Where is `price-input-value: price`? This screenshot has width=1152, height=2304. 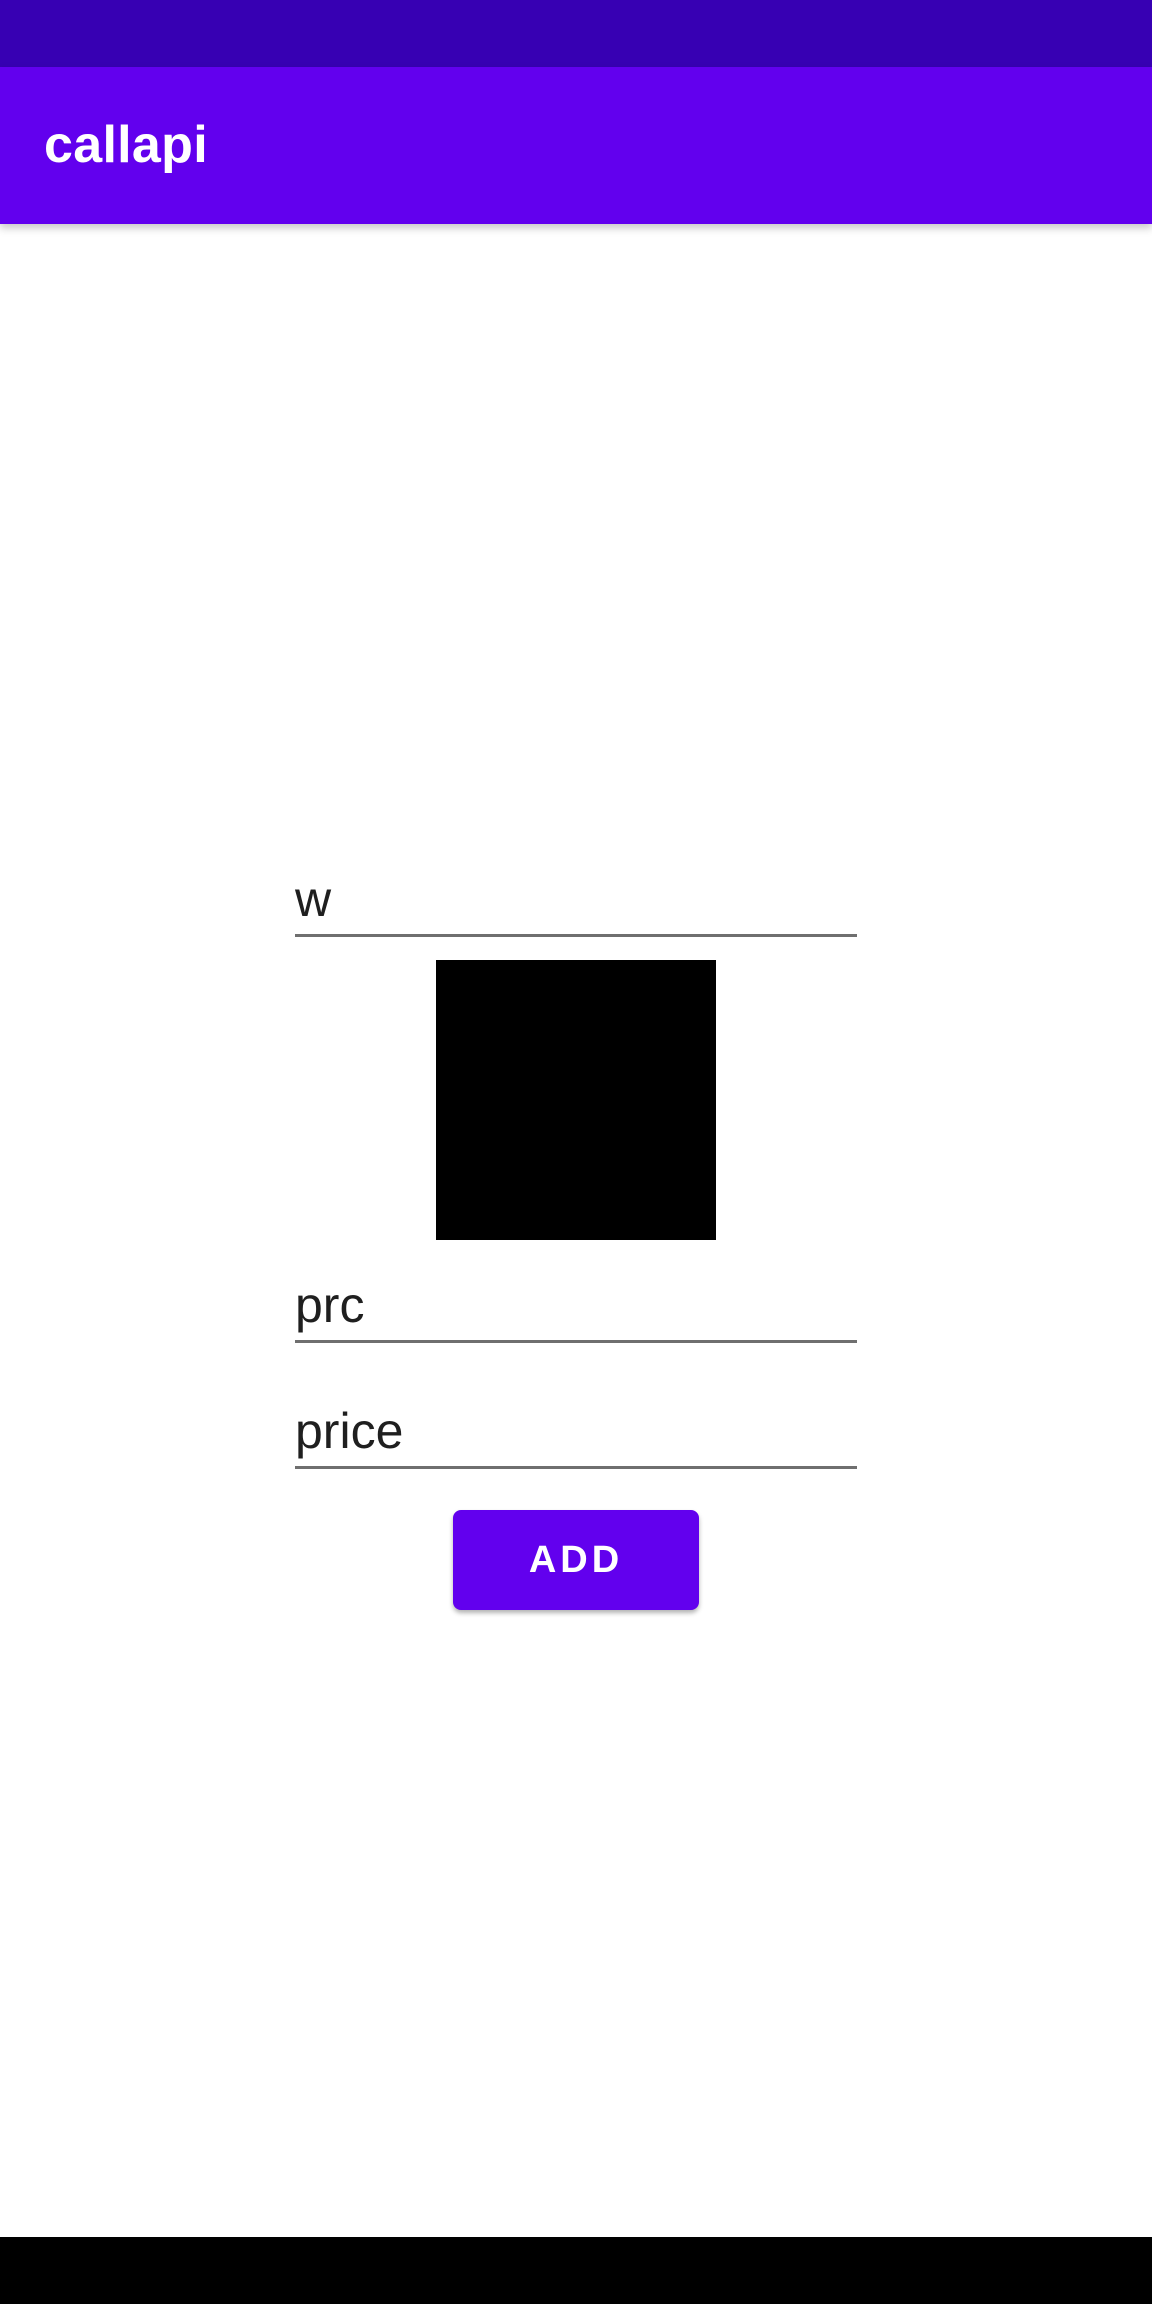 price-input-value: price is located at coordinates (349, 1431).